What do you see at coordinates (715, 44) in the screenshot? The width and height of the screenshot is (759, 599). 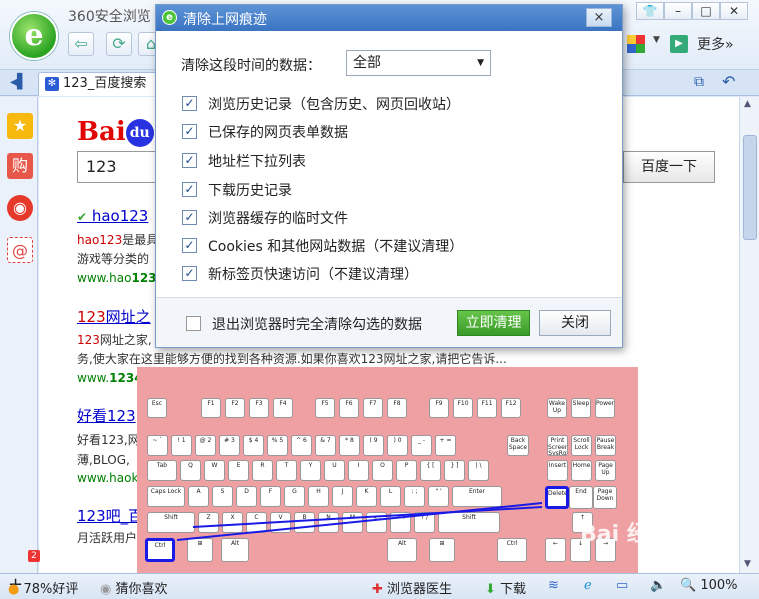 I see `more-link: 更多»` at bounding box center [715, 44].